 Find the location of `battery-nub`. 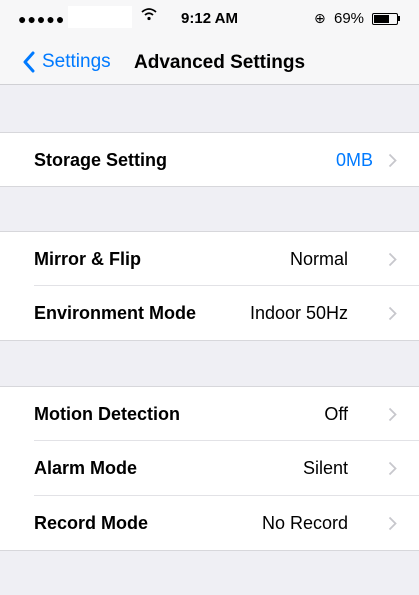

battery-nub is located at coordinates (399, 18).